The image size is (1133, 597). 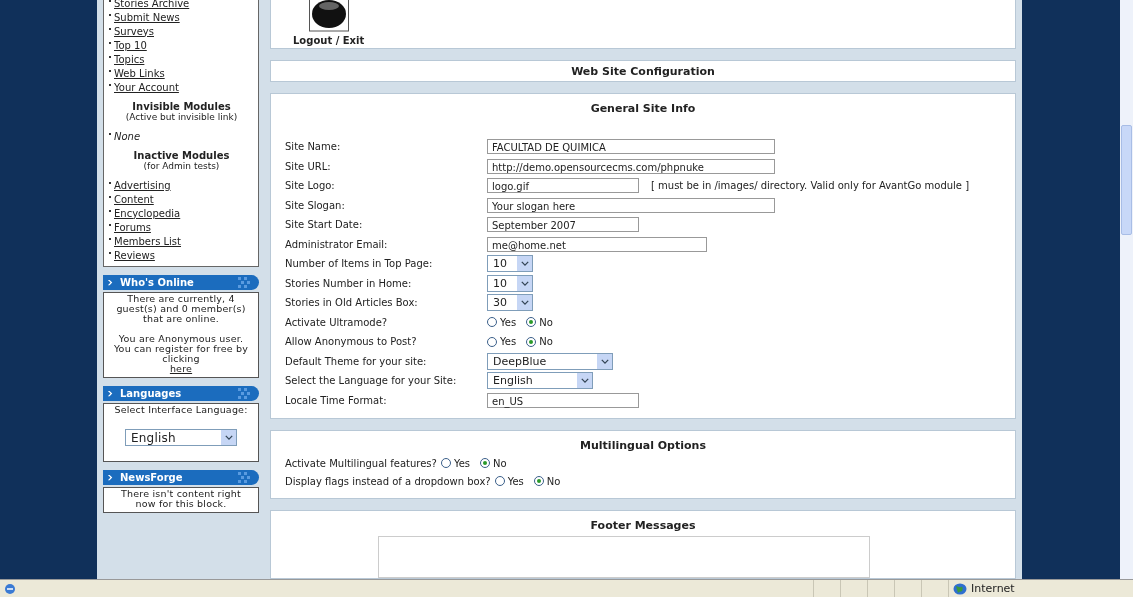 What do you see at coordinates (388, 481) in the screenshot?
I see `field-label: Display flags instead of a dropdown box?` at bounding box center [388, 481].